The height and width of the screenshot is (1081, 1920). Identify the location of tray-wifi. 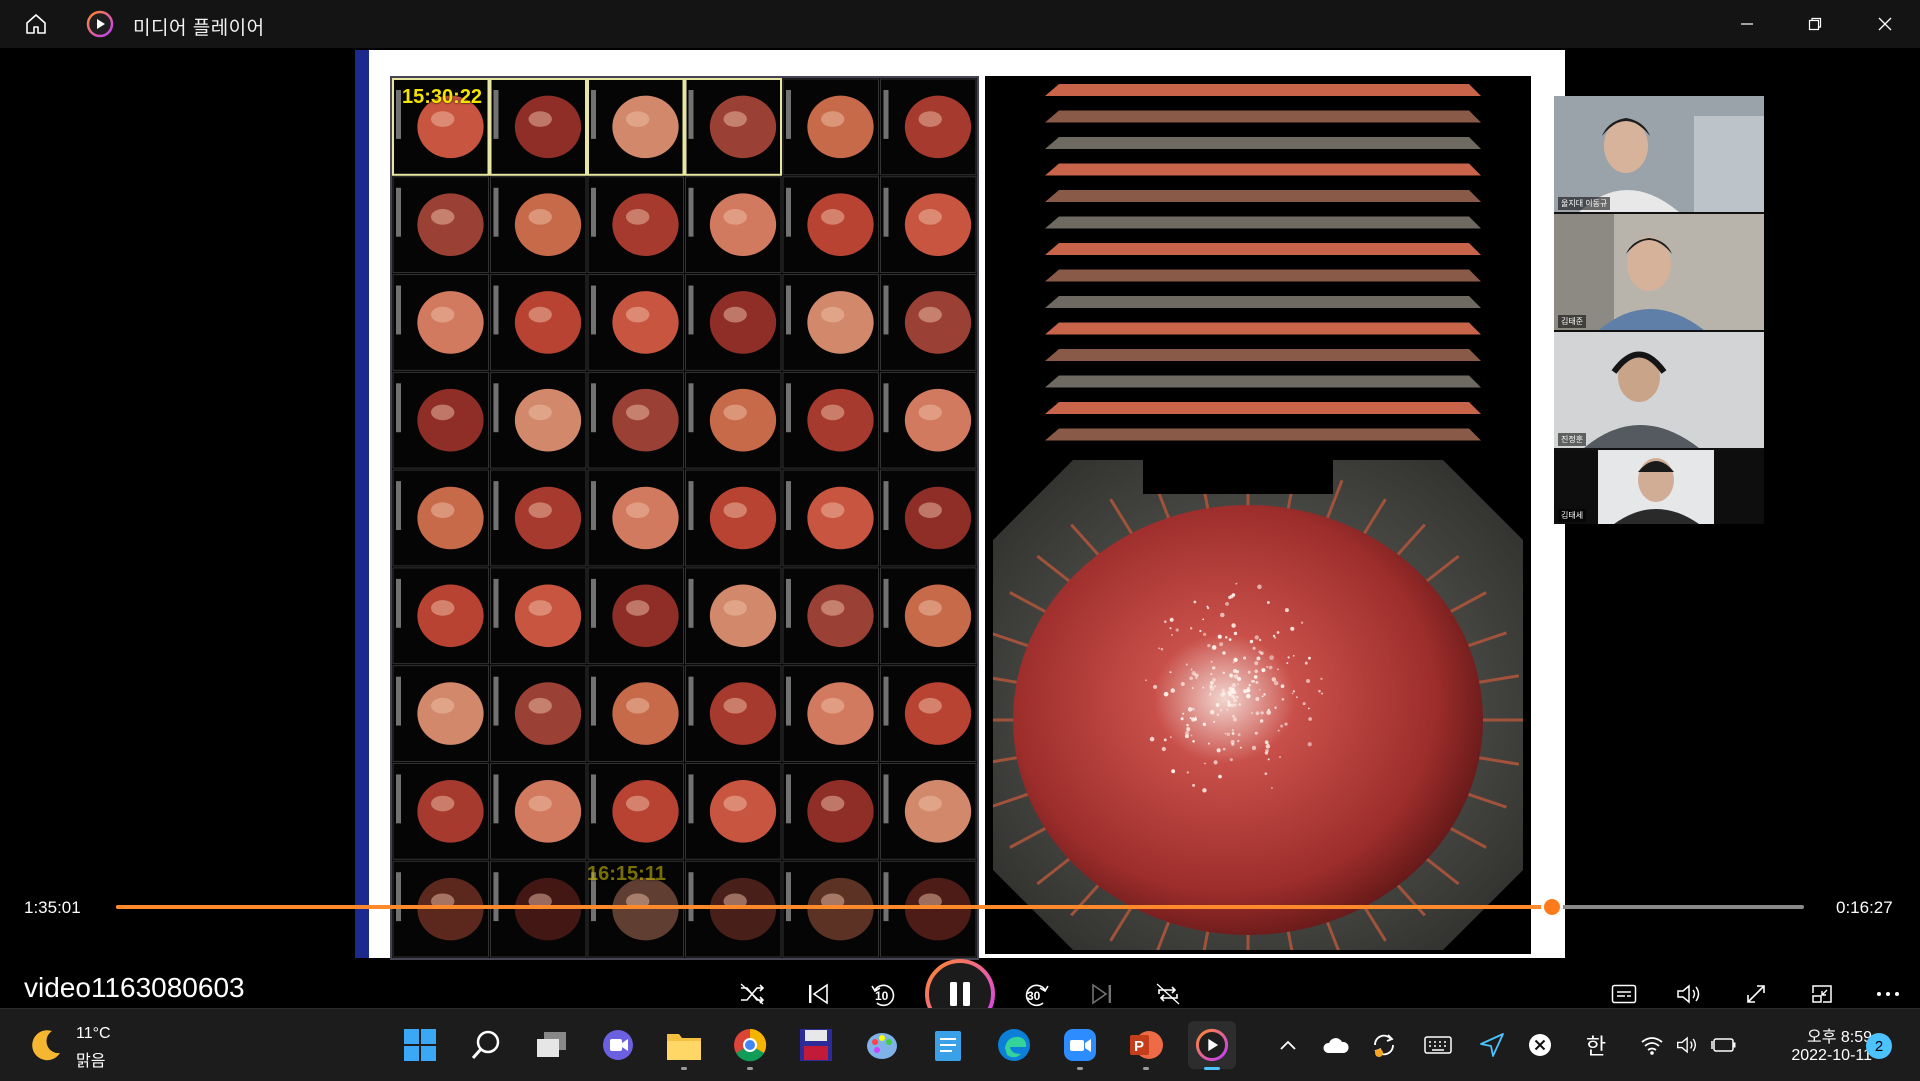
(1652, 1045).